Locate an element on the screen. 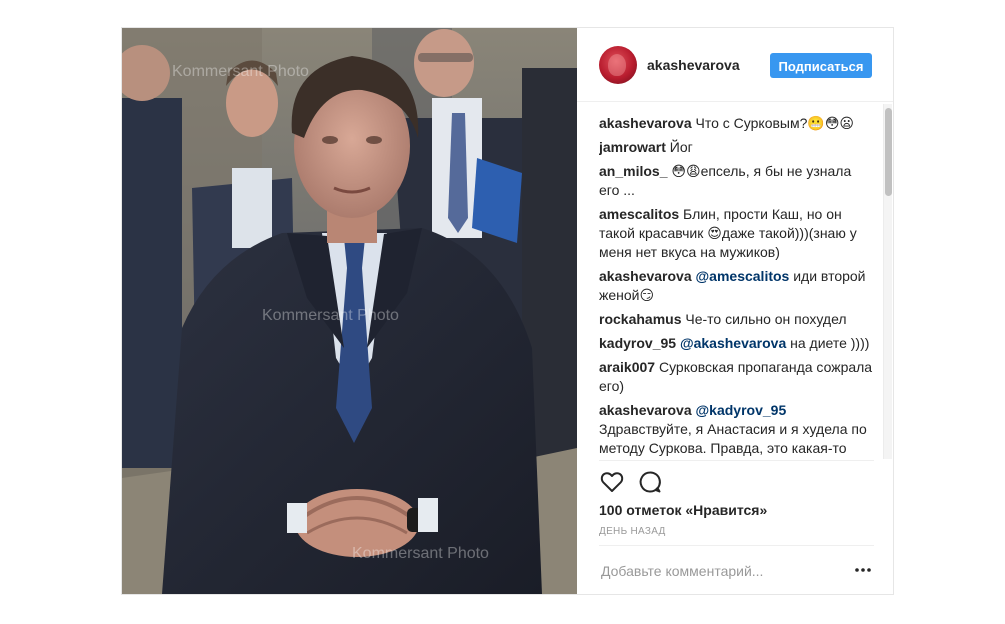  more-options-button is located at coordinates (863, 570).